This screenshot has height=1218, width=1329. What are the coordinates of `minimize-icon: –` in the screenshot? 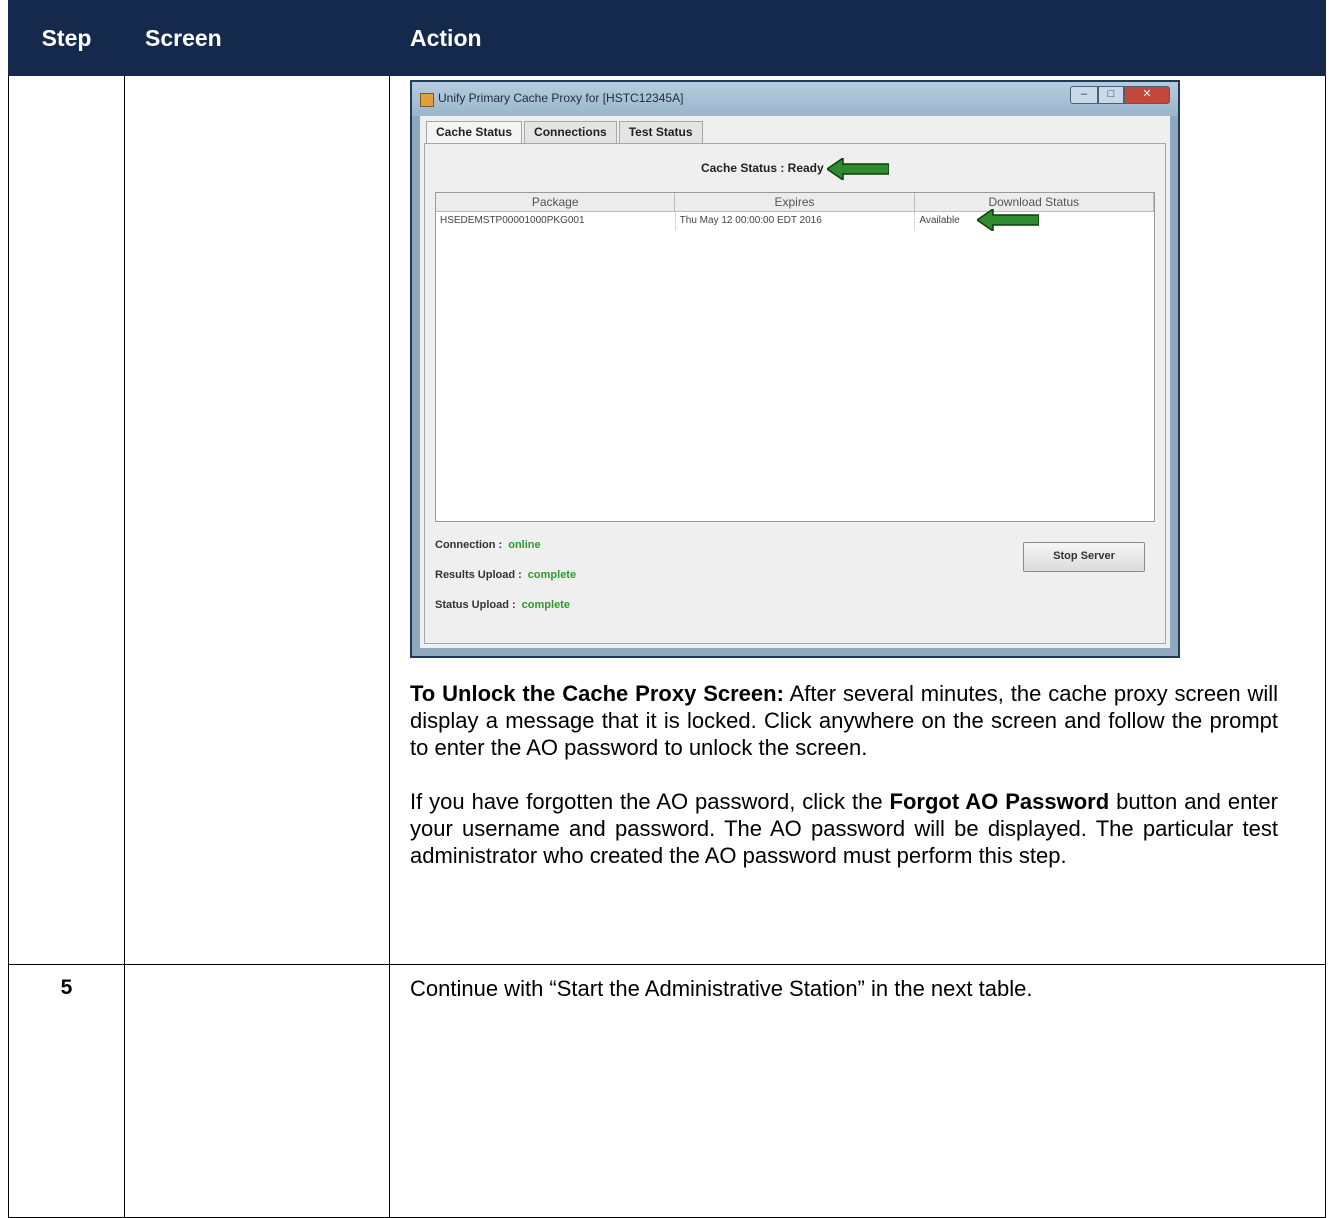 It's located at (1084, 95).